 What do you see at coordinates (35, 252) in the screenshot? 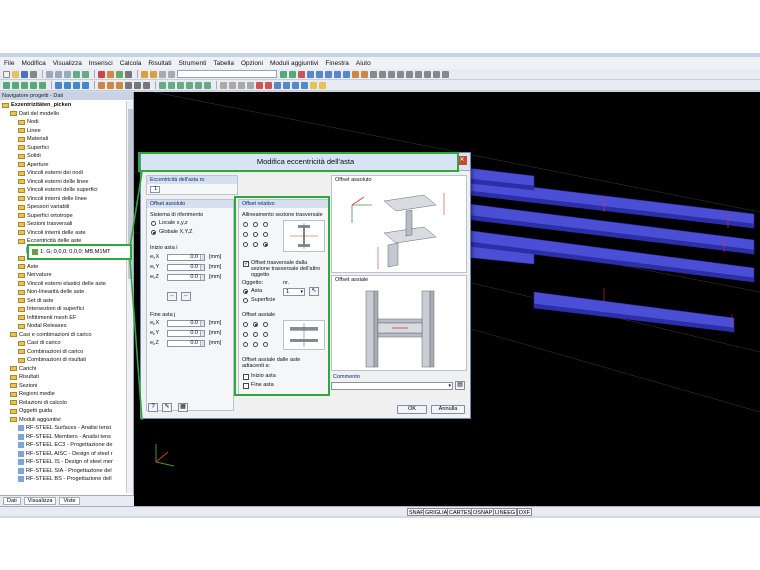
I see `eccentricity-item-icon` at bounding box center [35, 252].